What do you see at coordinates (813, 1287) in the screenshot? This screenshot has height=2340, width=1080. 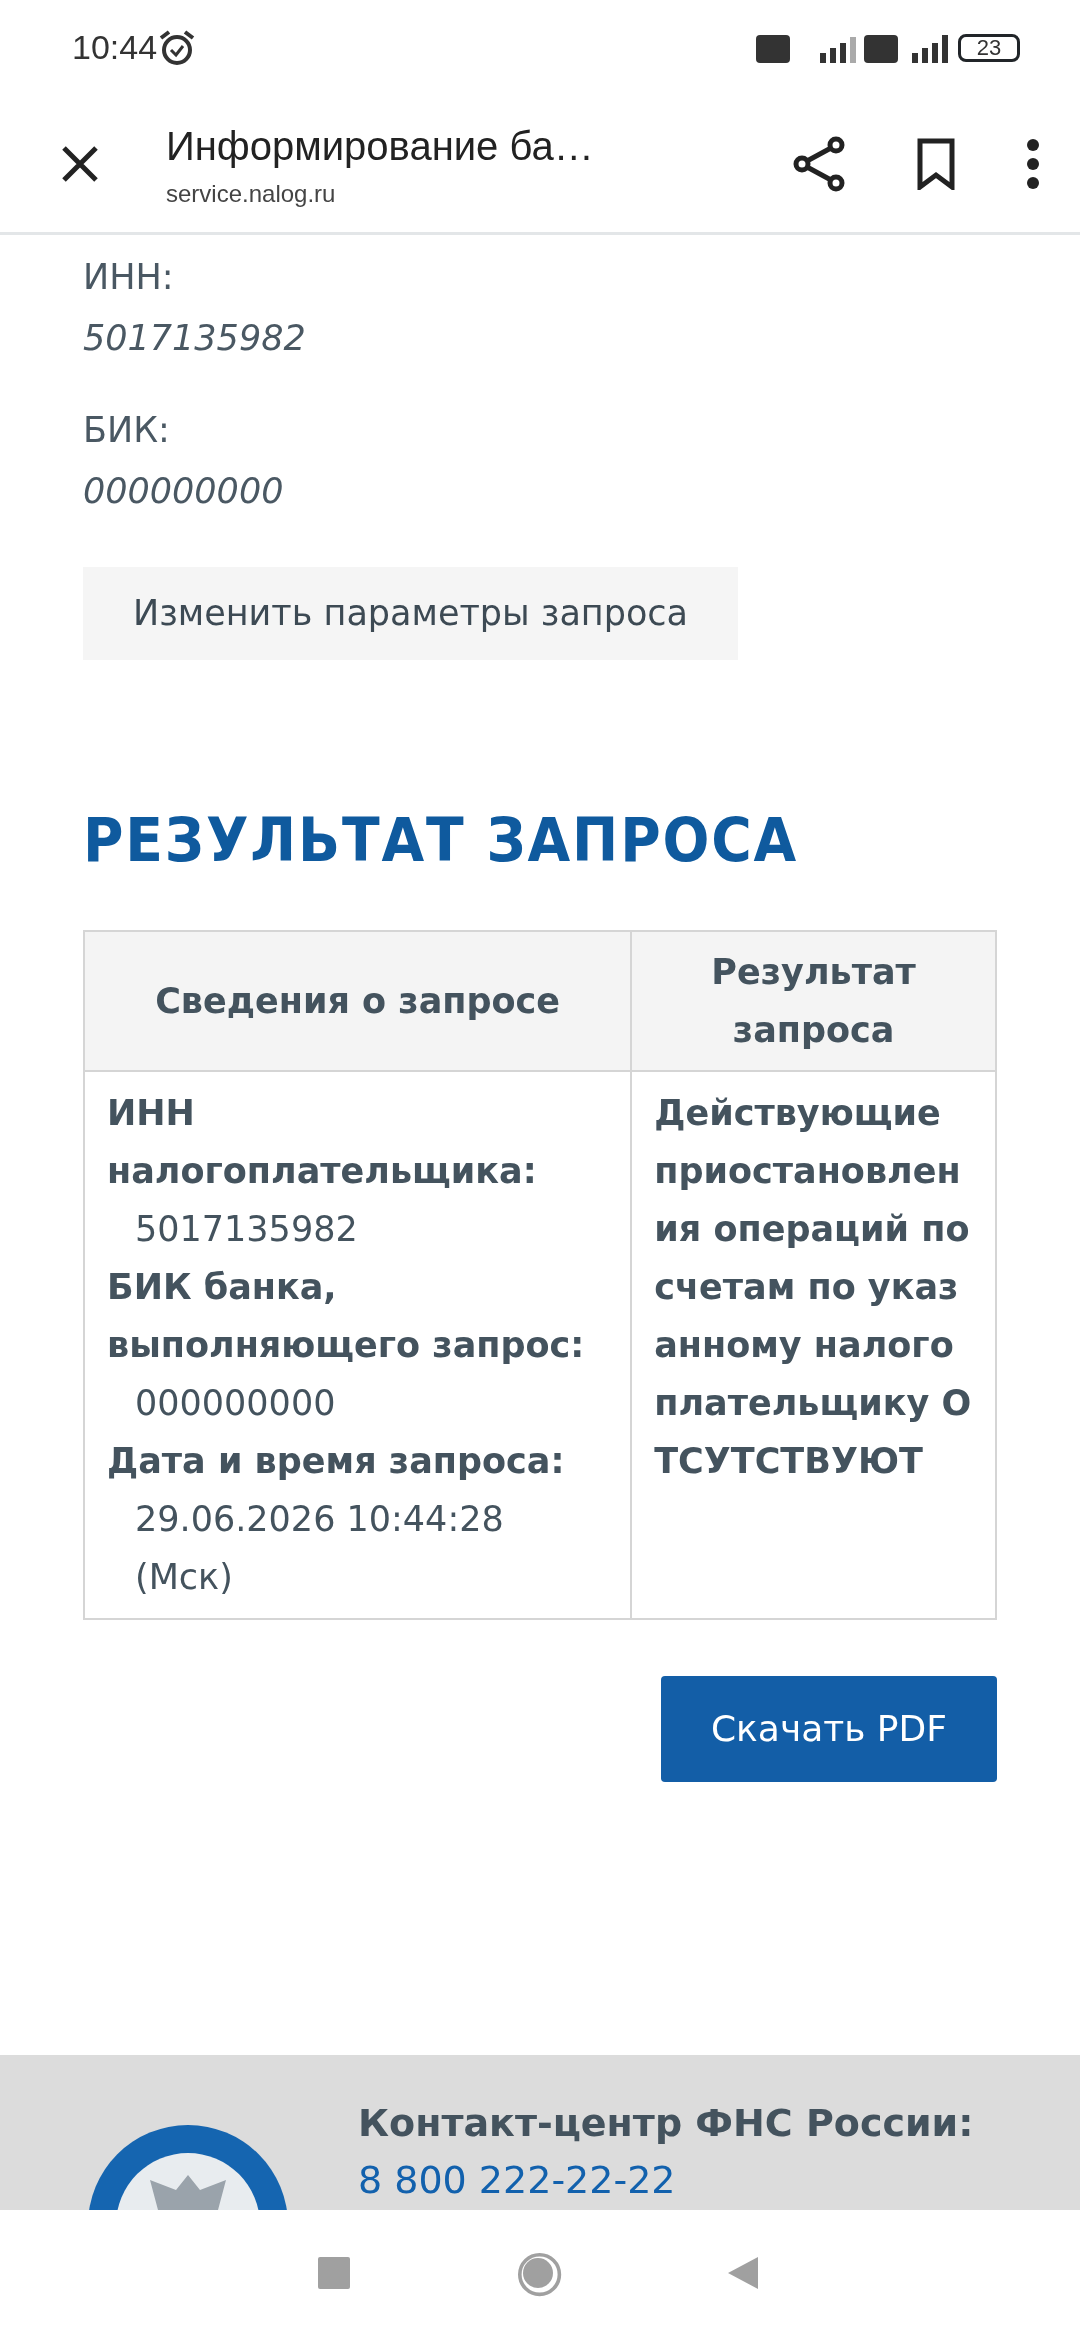 I see `result-text: Действующие приостановления операций по счетам по указанному налогоплательщику ОТСУТСТВУЮТ` at bounding box center [813, 1287].